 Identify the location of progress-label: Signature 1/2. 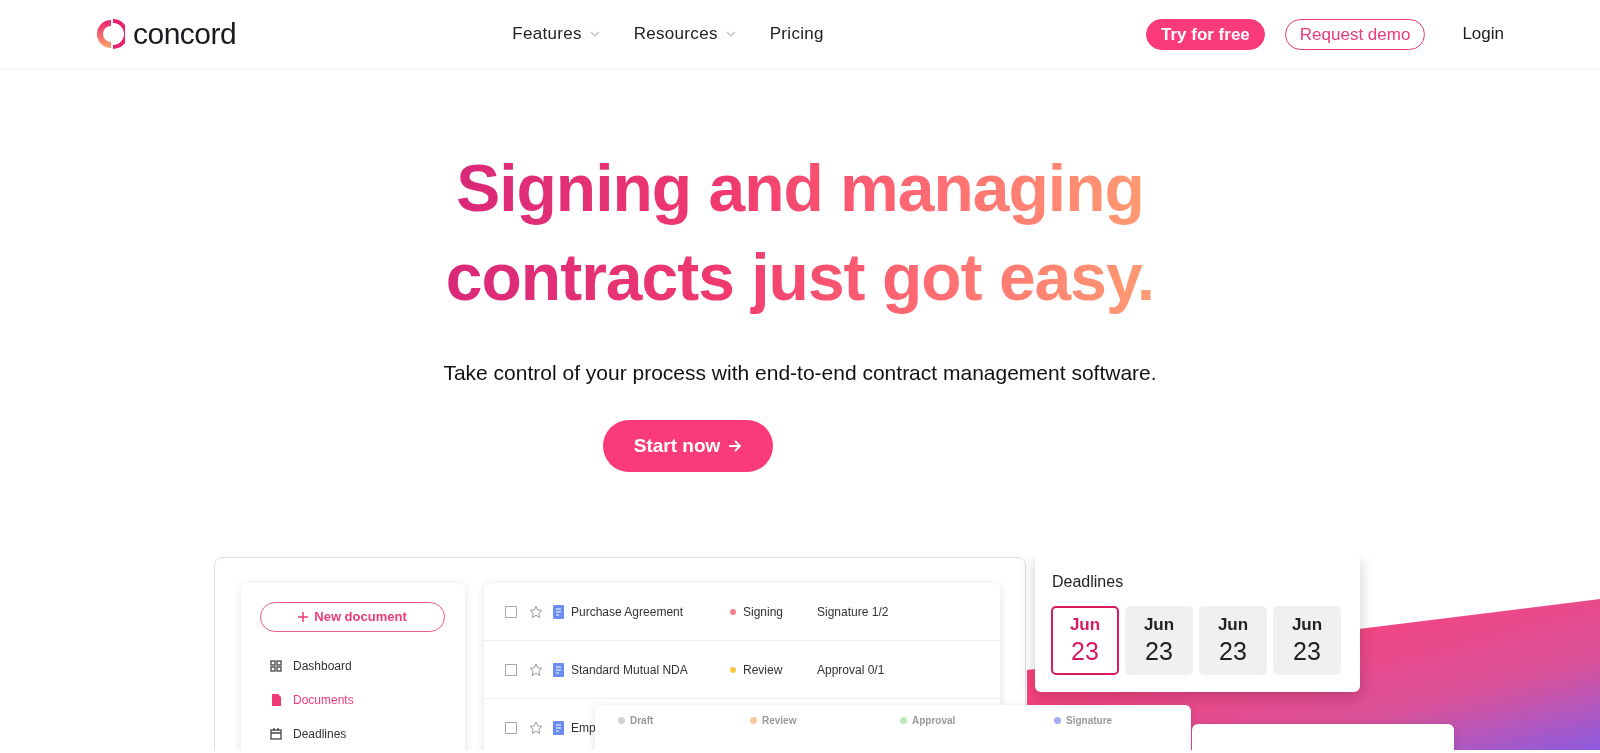
(853, 612).